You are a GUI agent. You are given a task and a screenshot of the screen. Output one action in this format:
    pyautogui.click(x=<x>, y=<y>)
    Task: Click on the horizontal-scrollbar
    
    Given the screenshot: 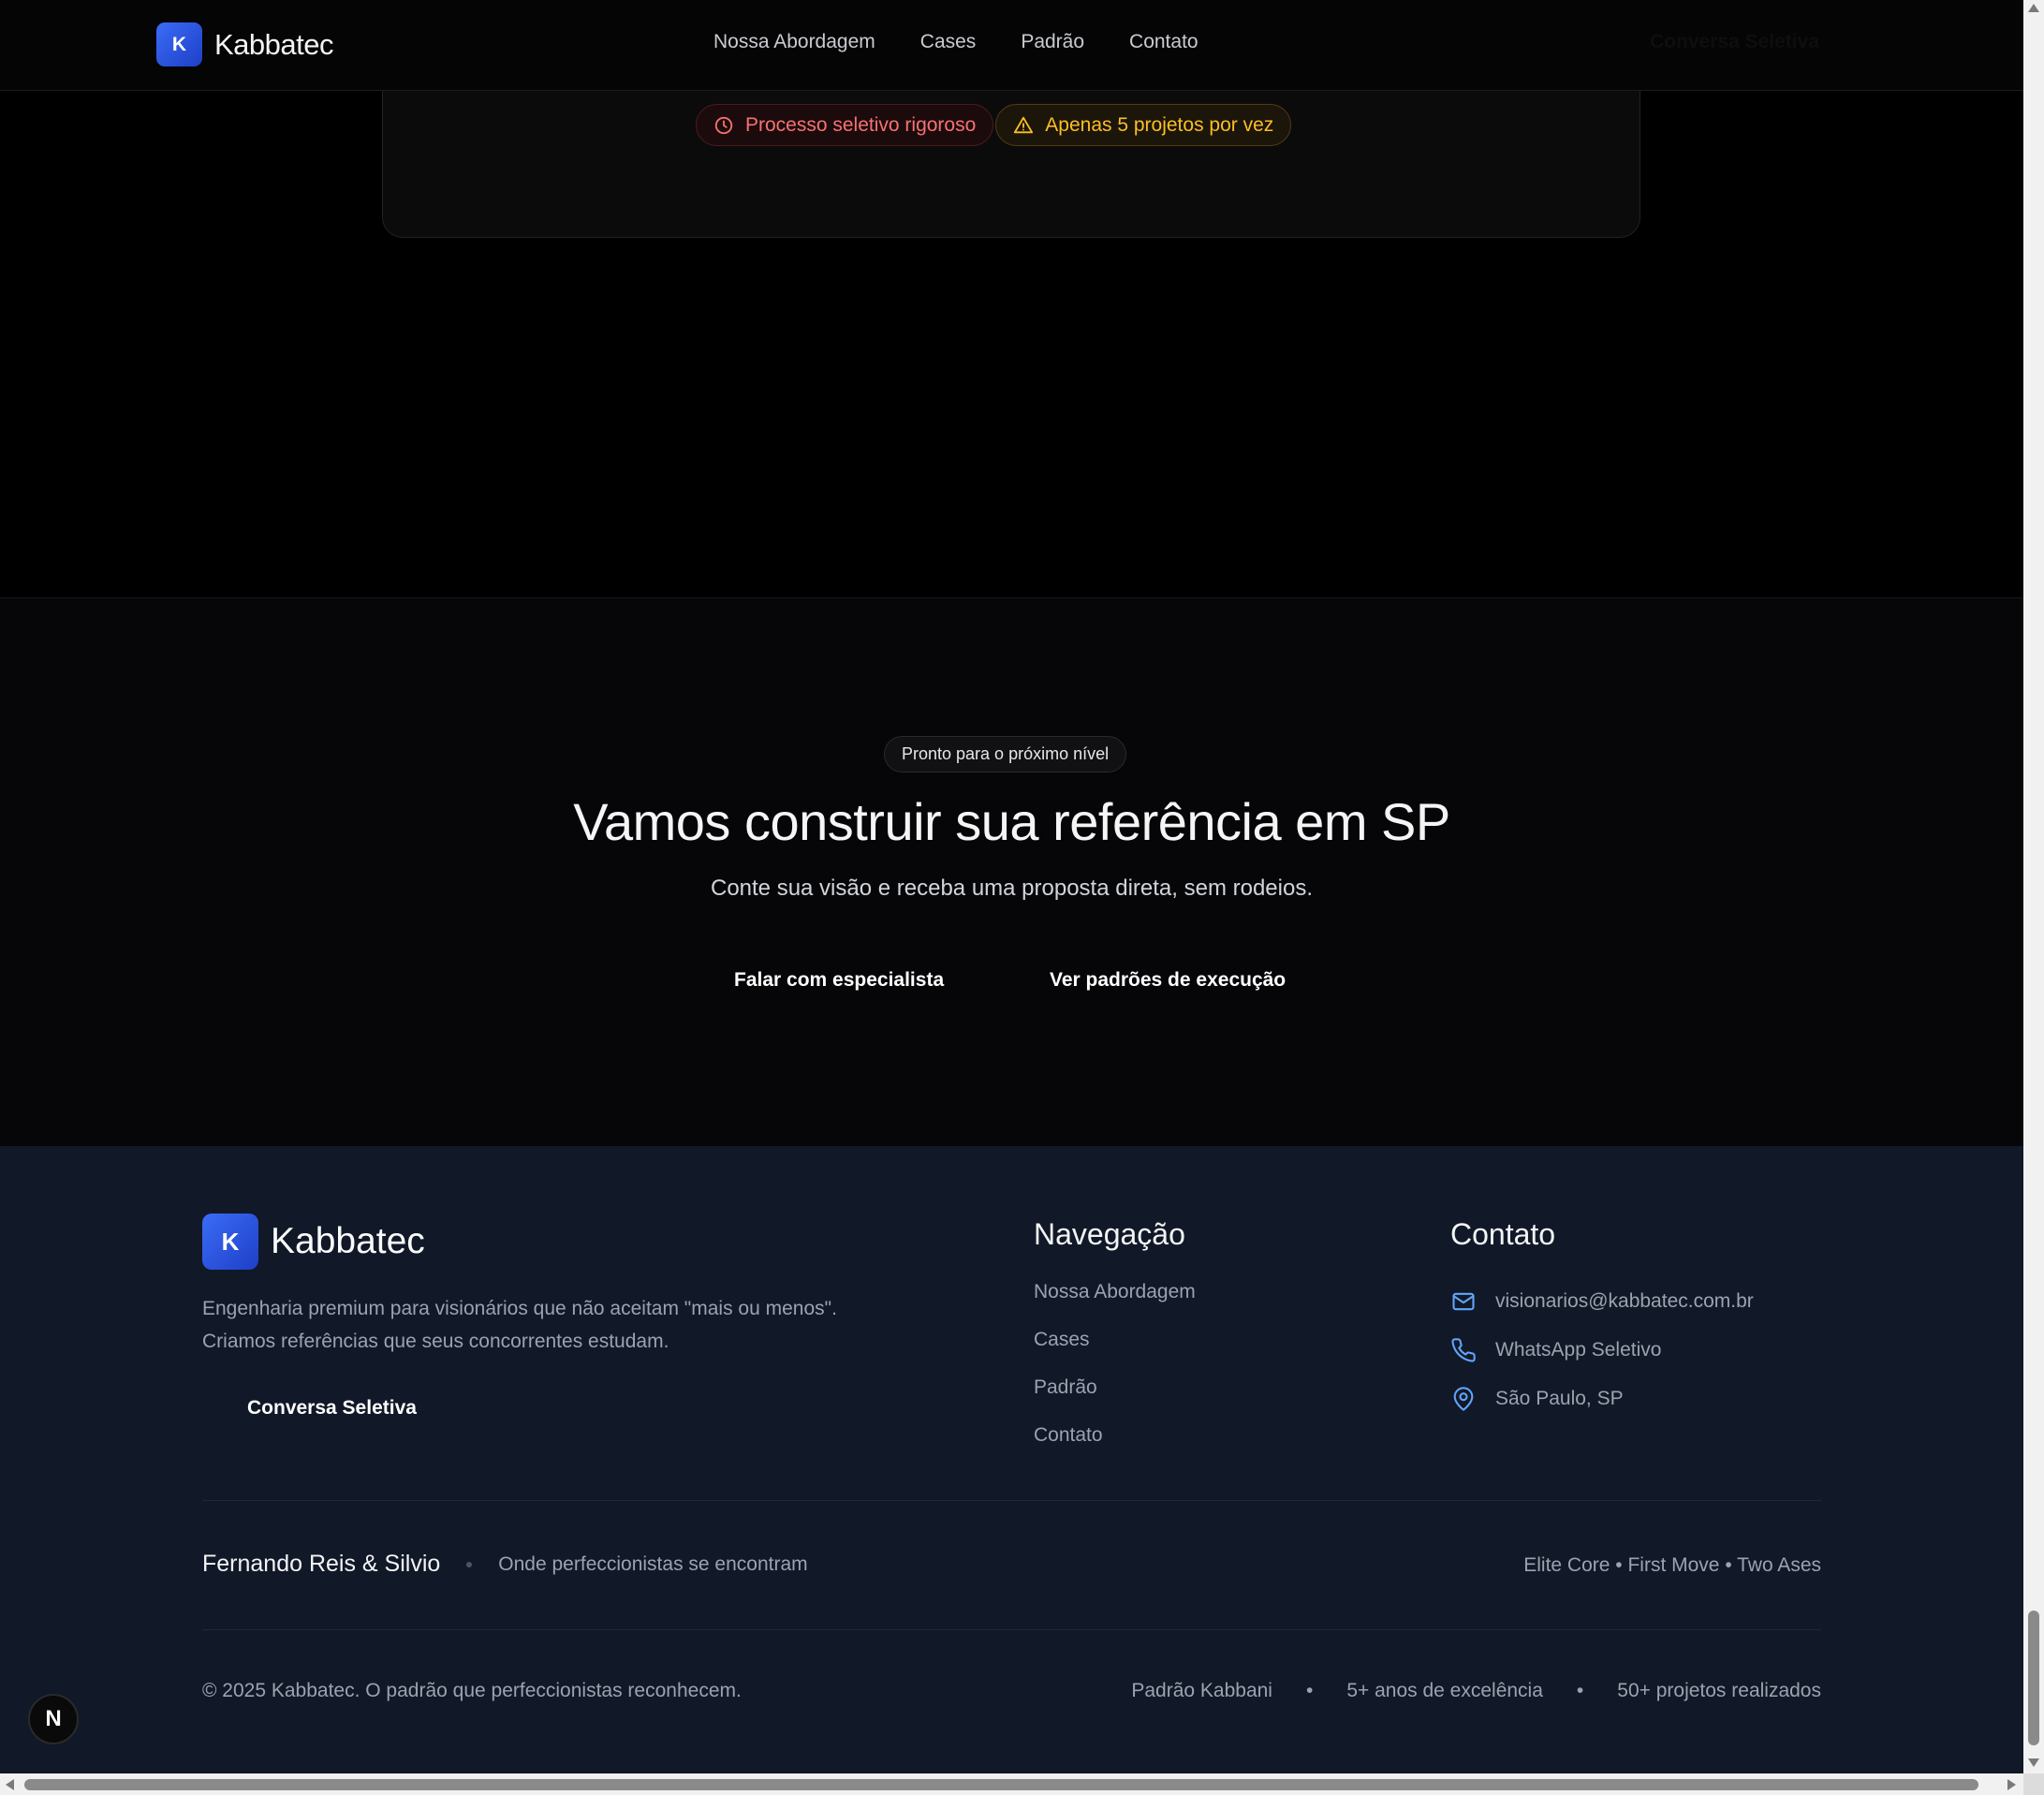 What is the action you would take?
    pyautogui.click(x=1012, y=1784)
    